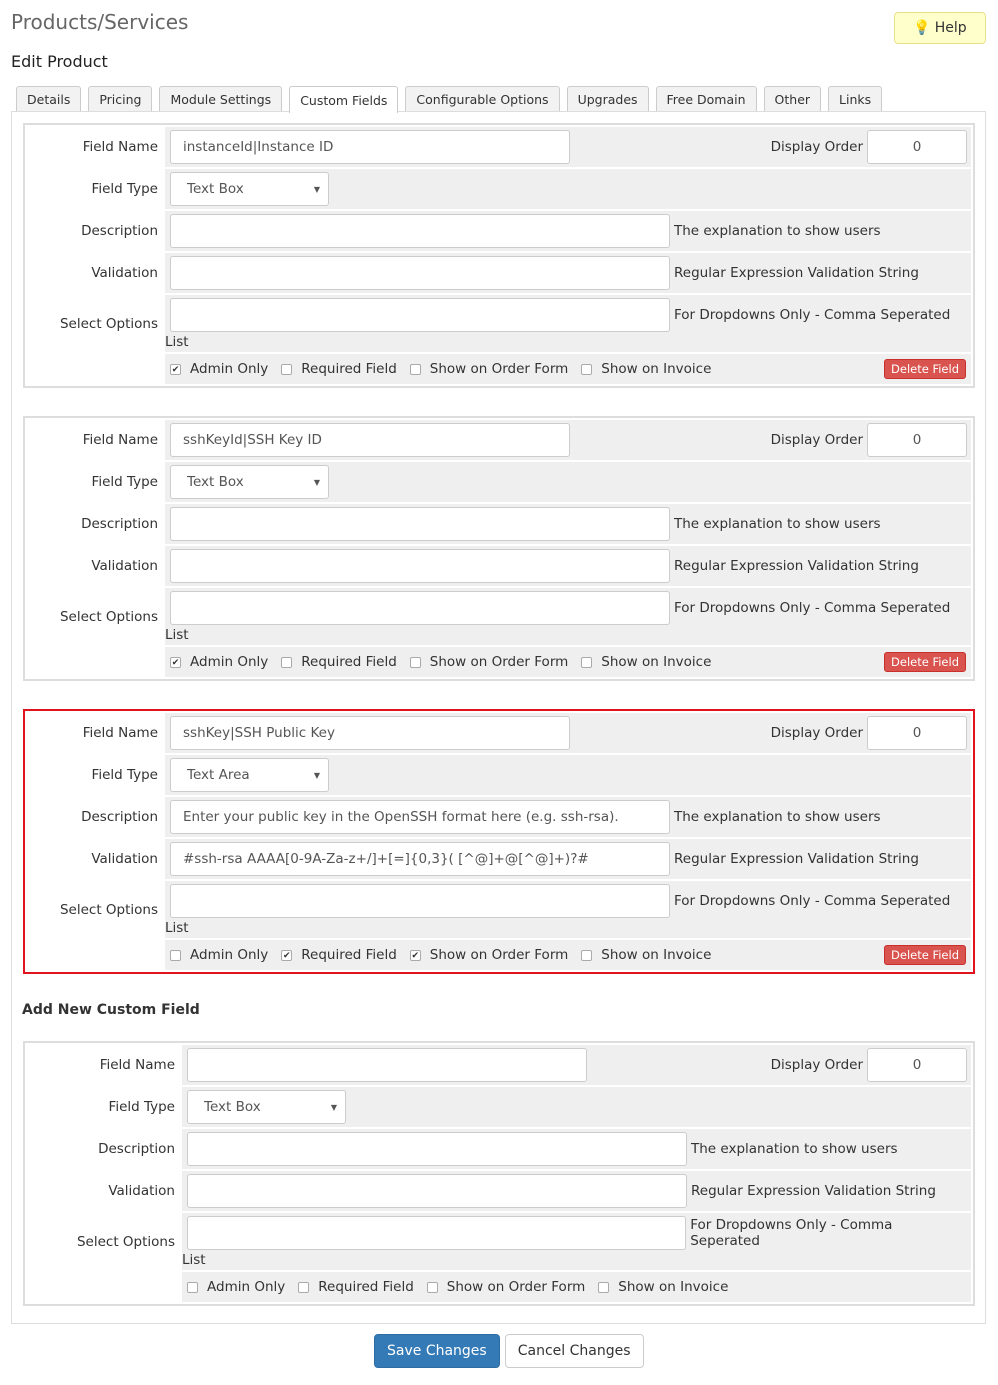  I want to click on field-row: Field Name Display Order 0, so click(499, 1065).